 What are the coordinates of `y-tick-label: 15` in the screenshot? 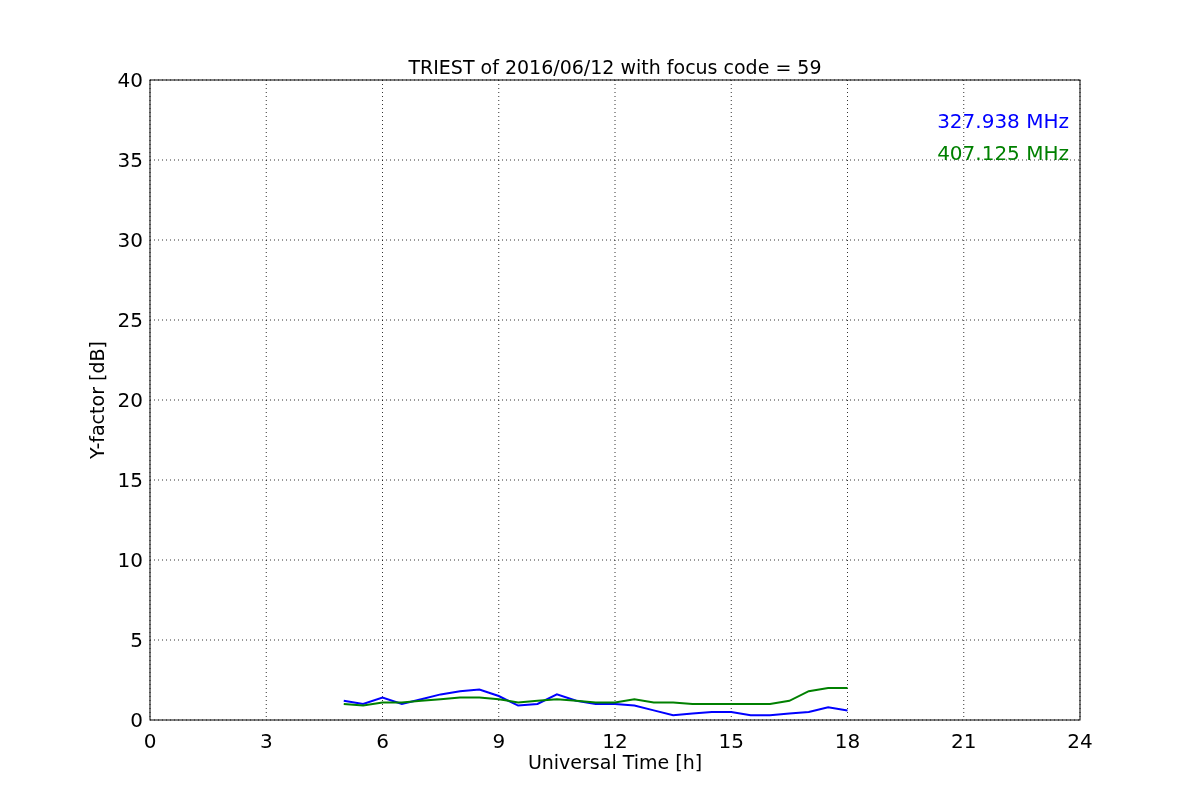 It's located at (130, 480).